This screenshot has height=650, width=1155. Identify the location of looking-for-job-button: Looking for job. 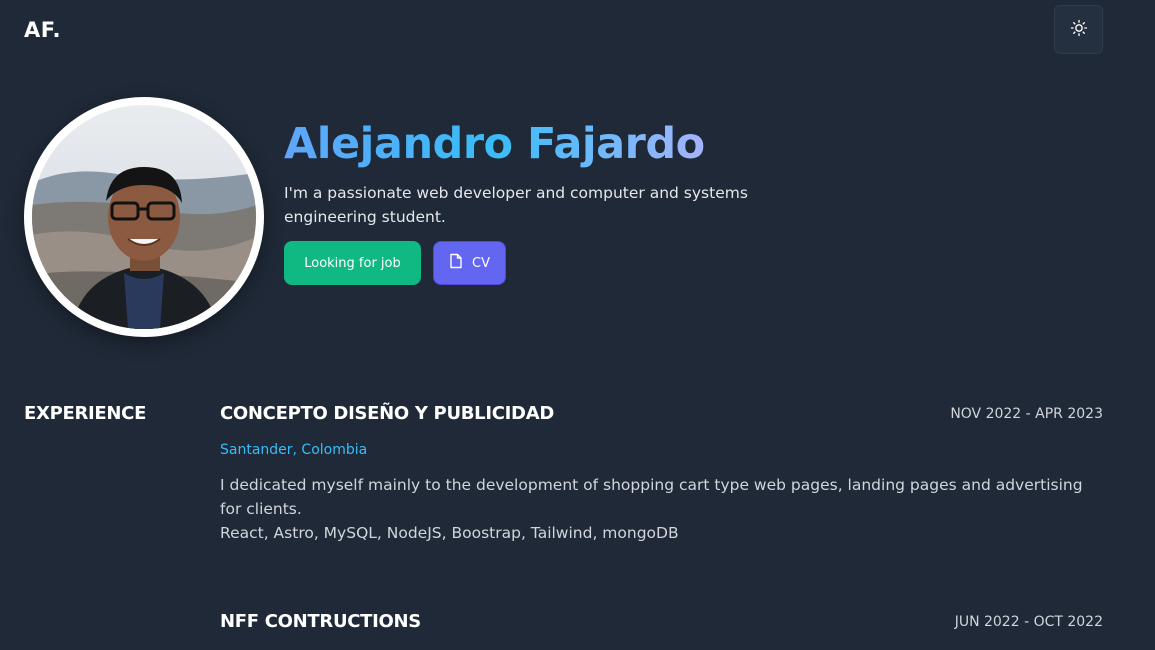
(352, 263).